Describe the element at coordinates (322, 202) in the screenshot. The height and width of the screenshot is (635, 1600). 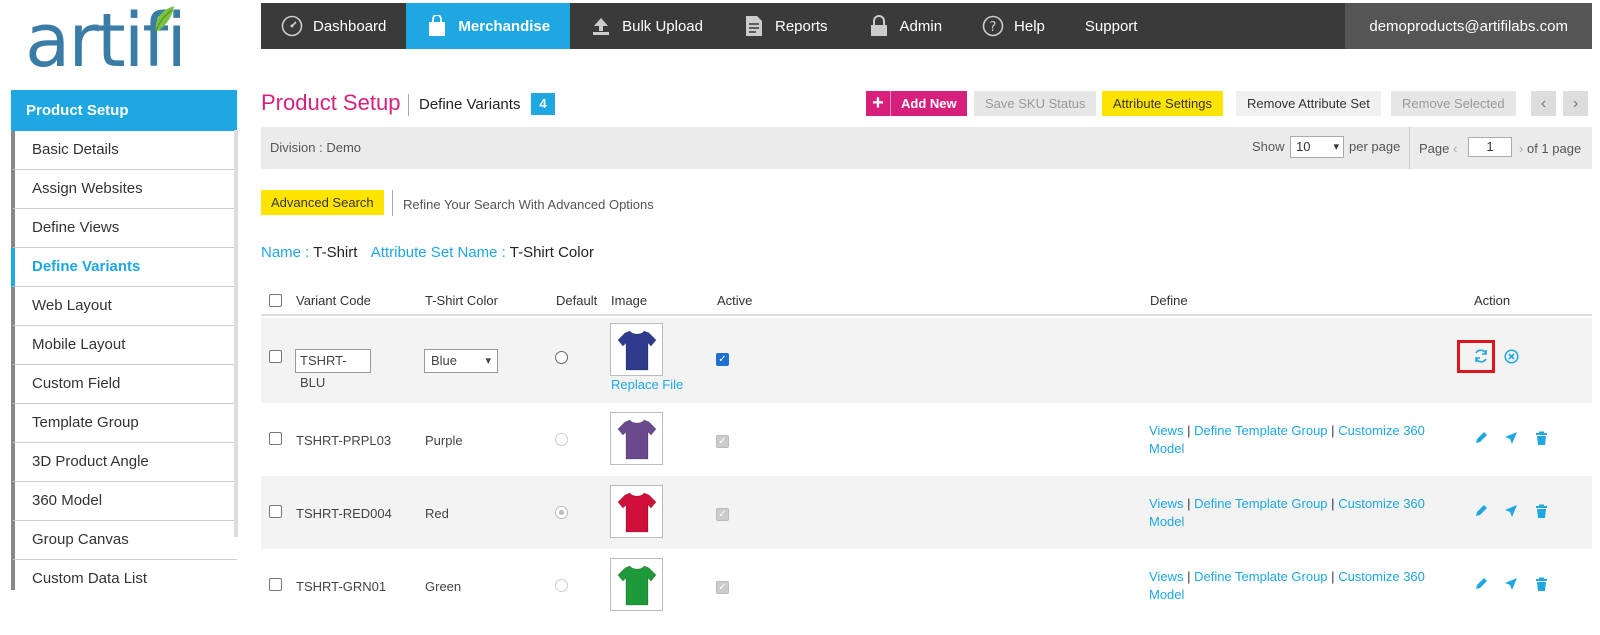
I see `advanced-search-button: Advanced Search` at that location.